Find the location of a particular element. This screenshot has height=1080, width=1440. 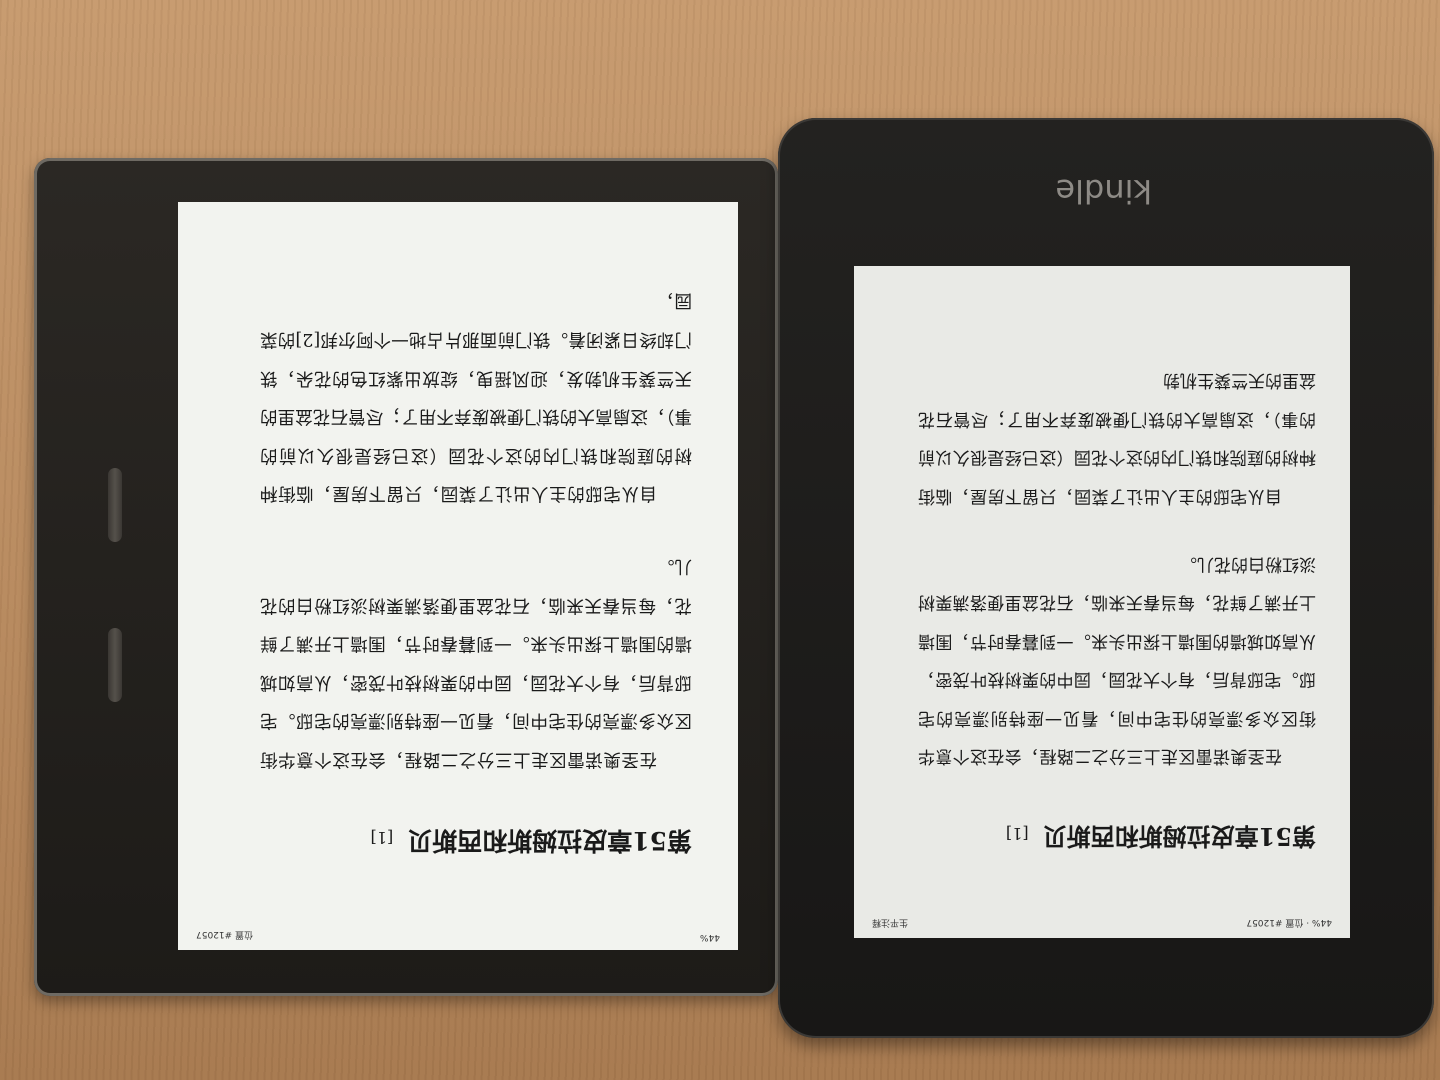

paperwhite-status-bar: 44% · 位置 #12057 生平注释 is located at coordinates (1102, 926).